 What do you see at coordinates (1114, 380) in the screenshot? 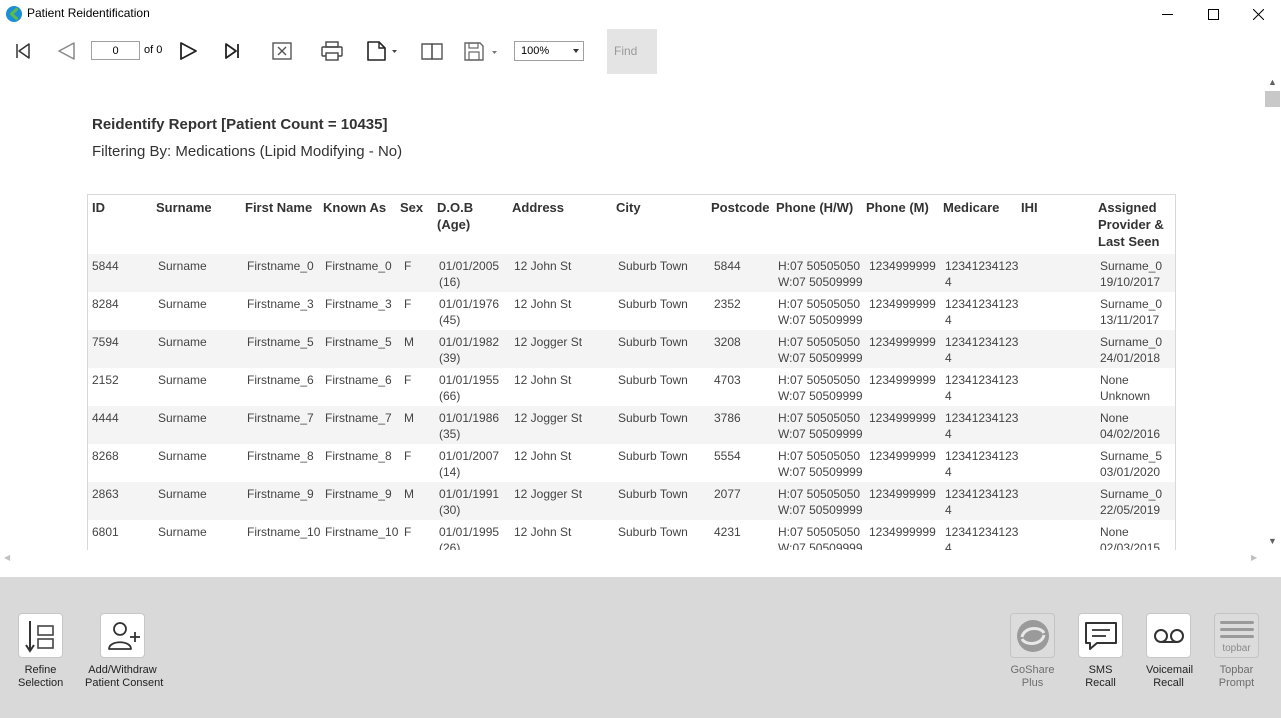
I see `cell-value: None` at bounding box center [1114, 380].